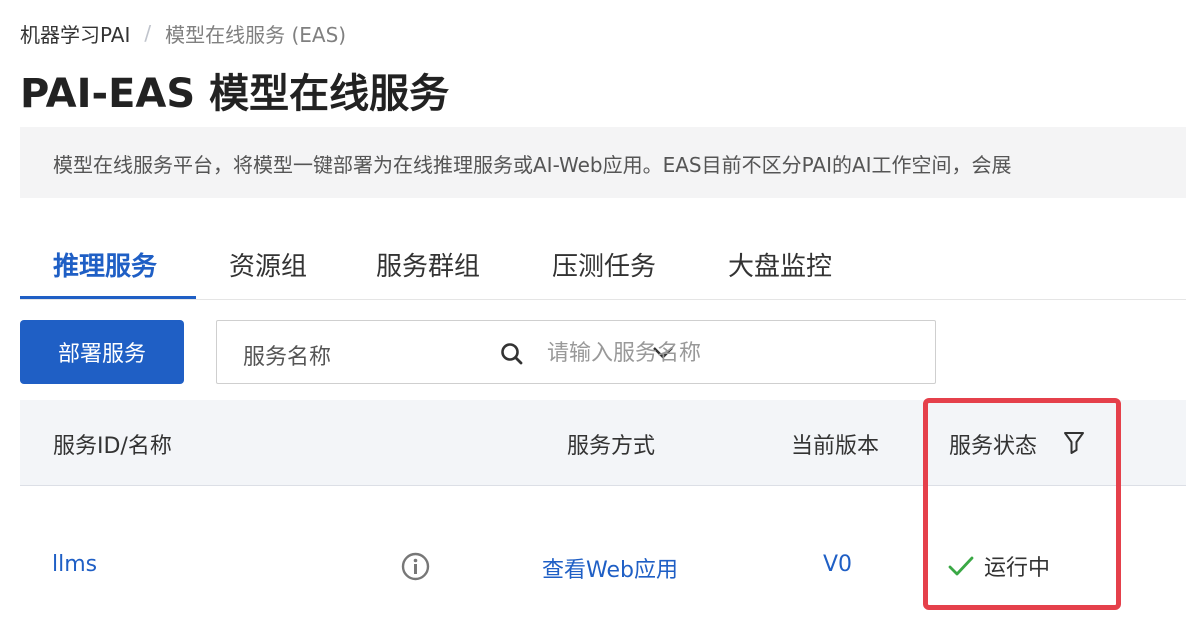 Image resolution: width=1186 pixels, height=626 pixels. What do you see at coordinates (108, 297) in the screenshot?
I see `active-tab-indicator` at bounding box center [108, 297].